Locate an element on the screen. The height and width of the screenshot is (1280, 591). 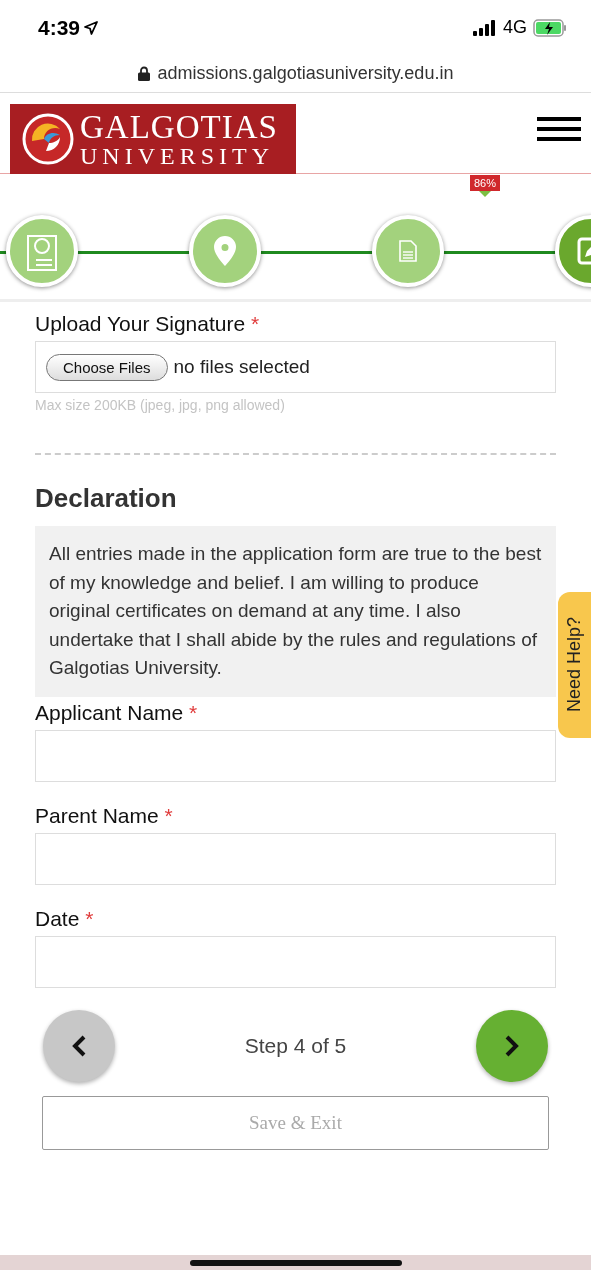
chevron-left-icon is located at coordinates (79, 1045).